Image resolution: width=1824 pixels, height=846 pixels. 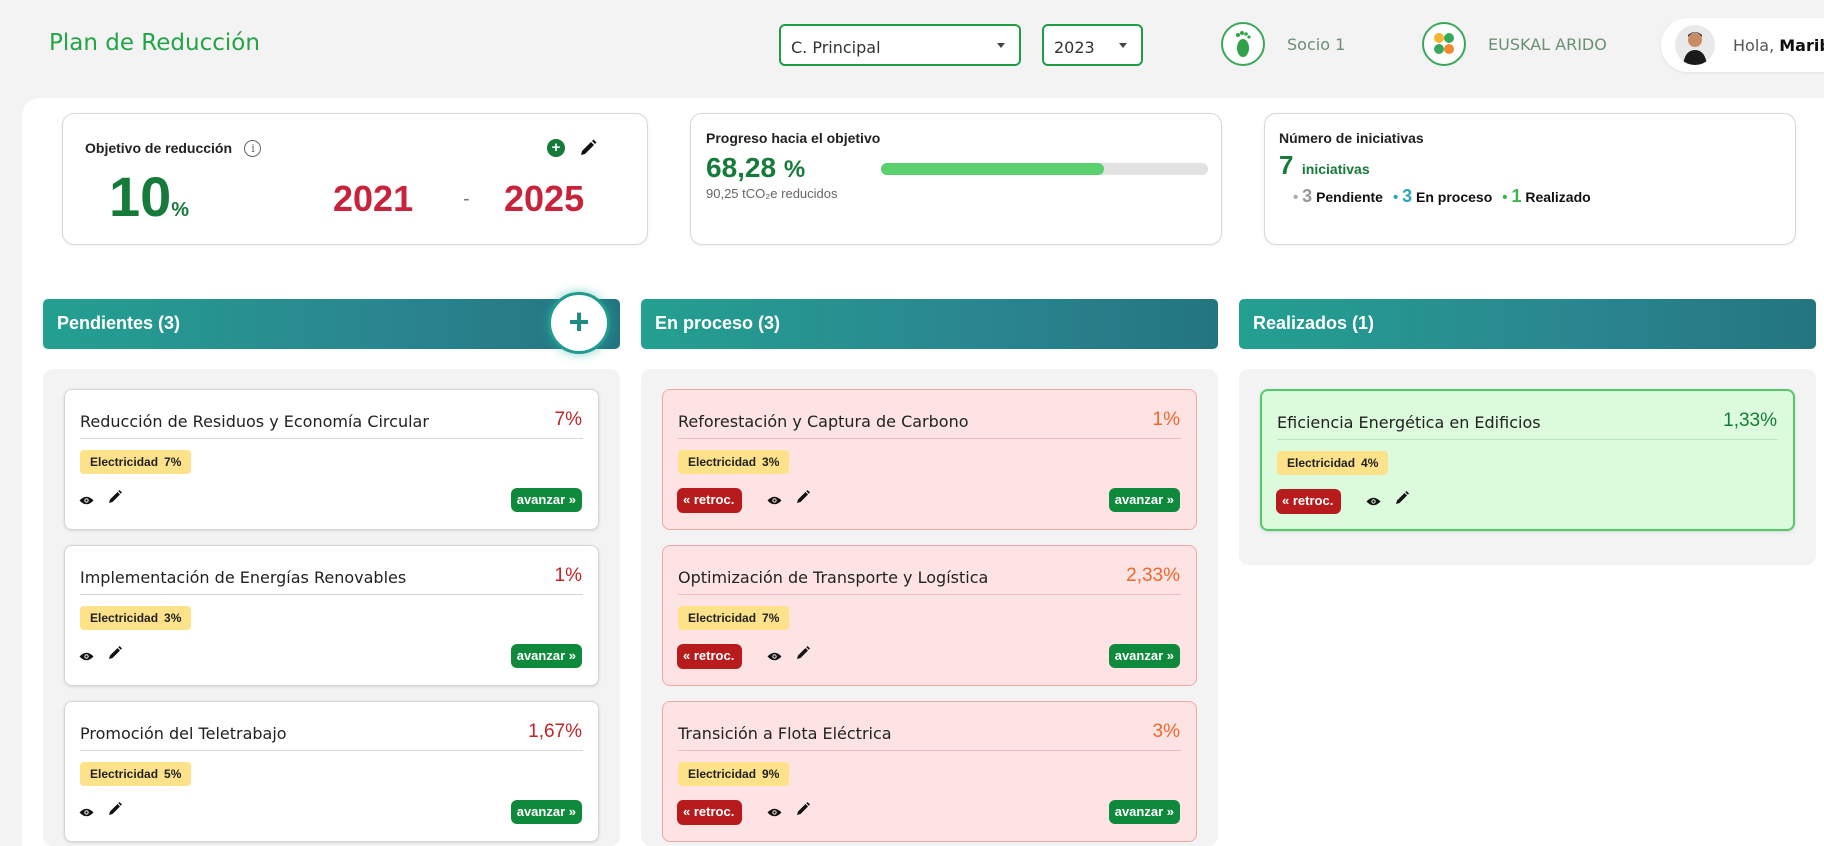 What do you see at coordinates (929, 324) in the screenshot?
I see `process-column-header: En proceso (3)` at bounding box center [929, 324].